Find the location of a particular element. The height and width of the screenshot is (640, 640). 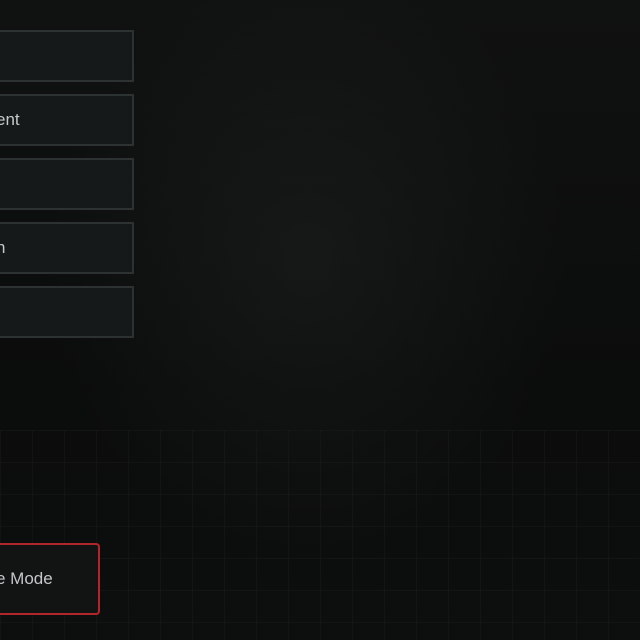

menu-button-4: n is located at coordinates (67, 248).